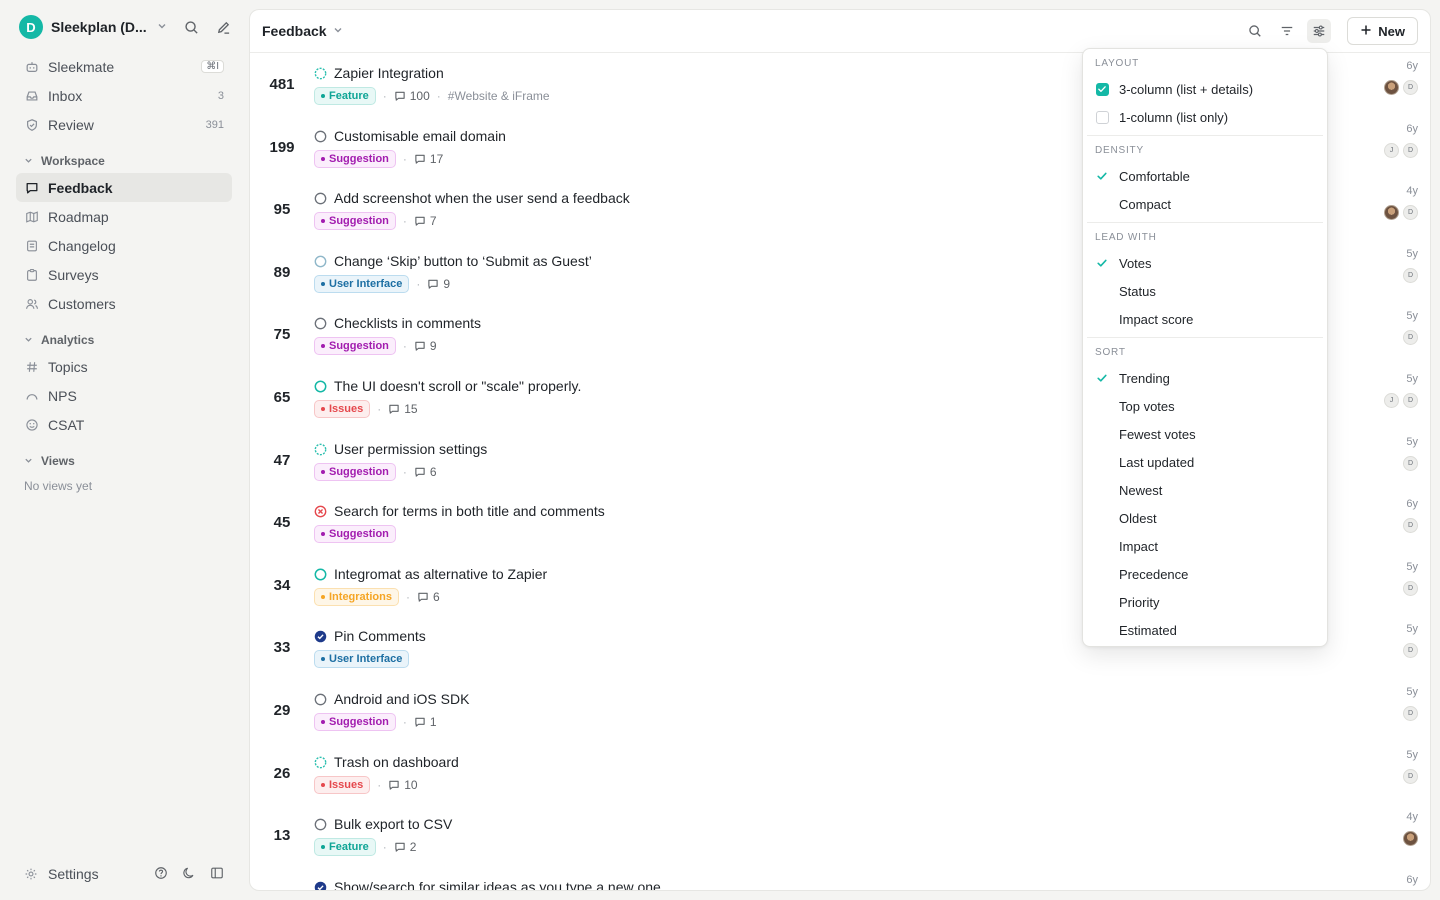 The height and width of the screenshot is (900, 1440). I want to click on menu-item-votes: Votes, so click(1205, 263).